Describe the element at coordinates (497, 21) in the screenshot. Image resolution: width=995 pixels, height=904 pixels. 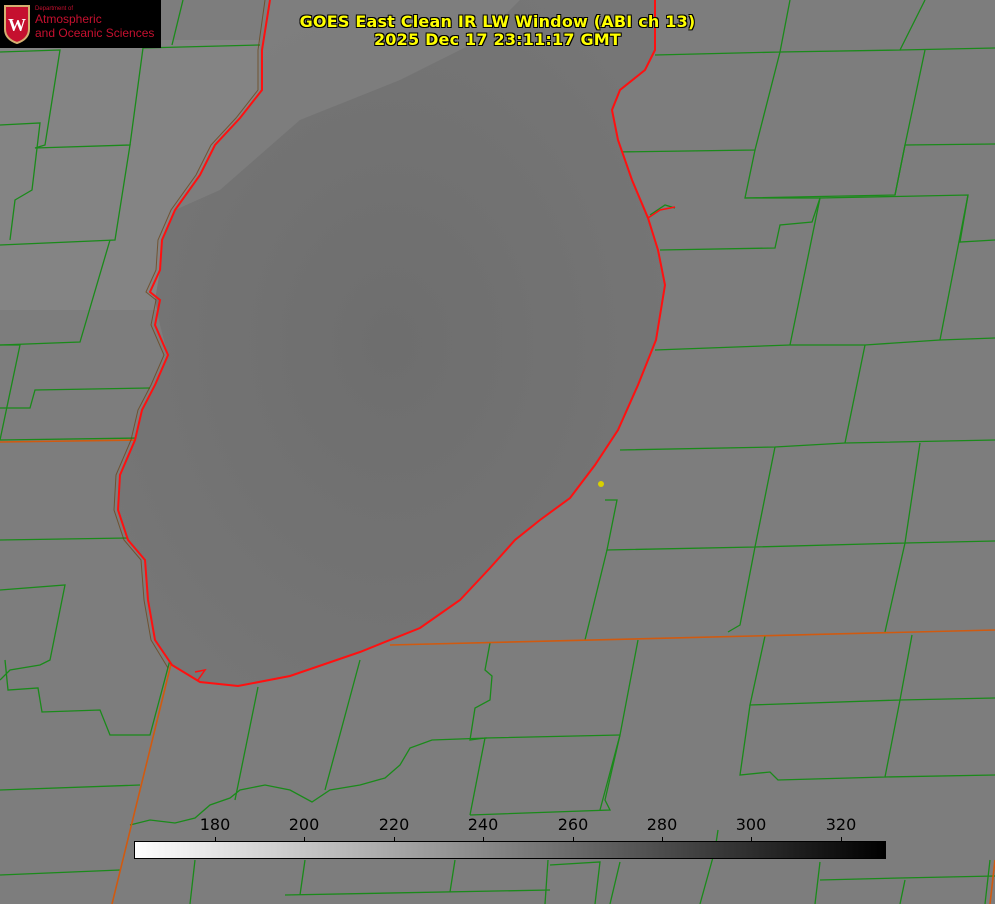
I see `image-title: GOES East Clean IR LW Window (ABI ch 13)` at that location.